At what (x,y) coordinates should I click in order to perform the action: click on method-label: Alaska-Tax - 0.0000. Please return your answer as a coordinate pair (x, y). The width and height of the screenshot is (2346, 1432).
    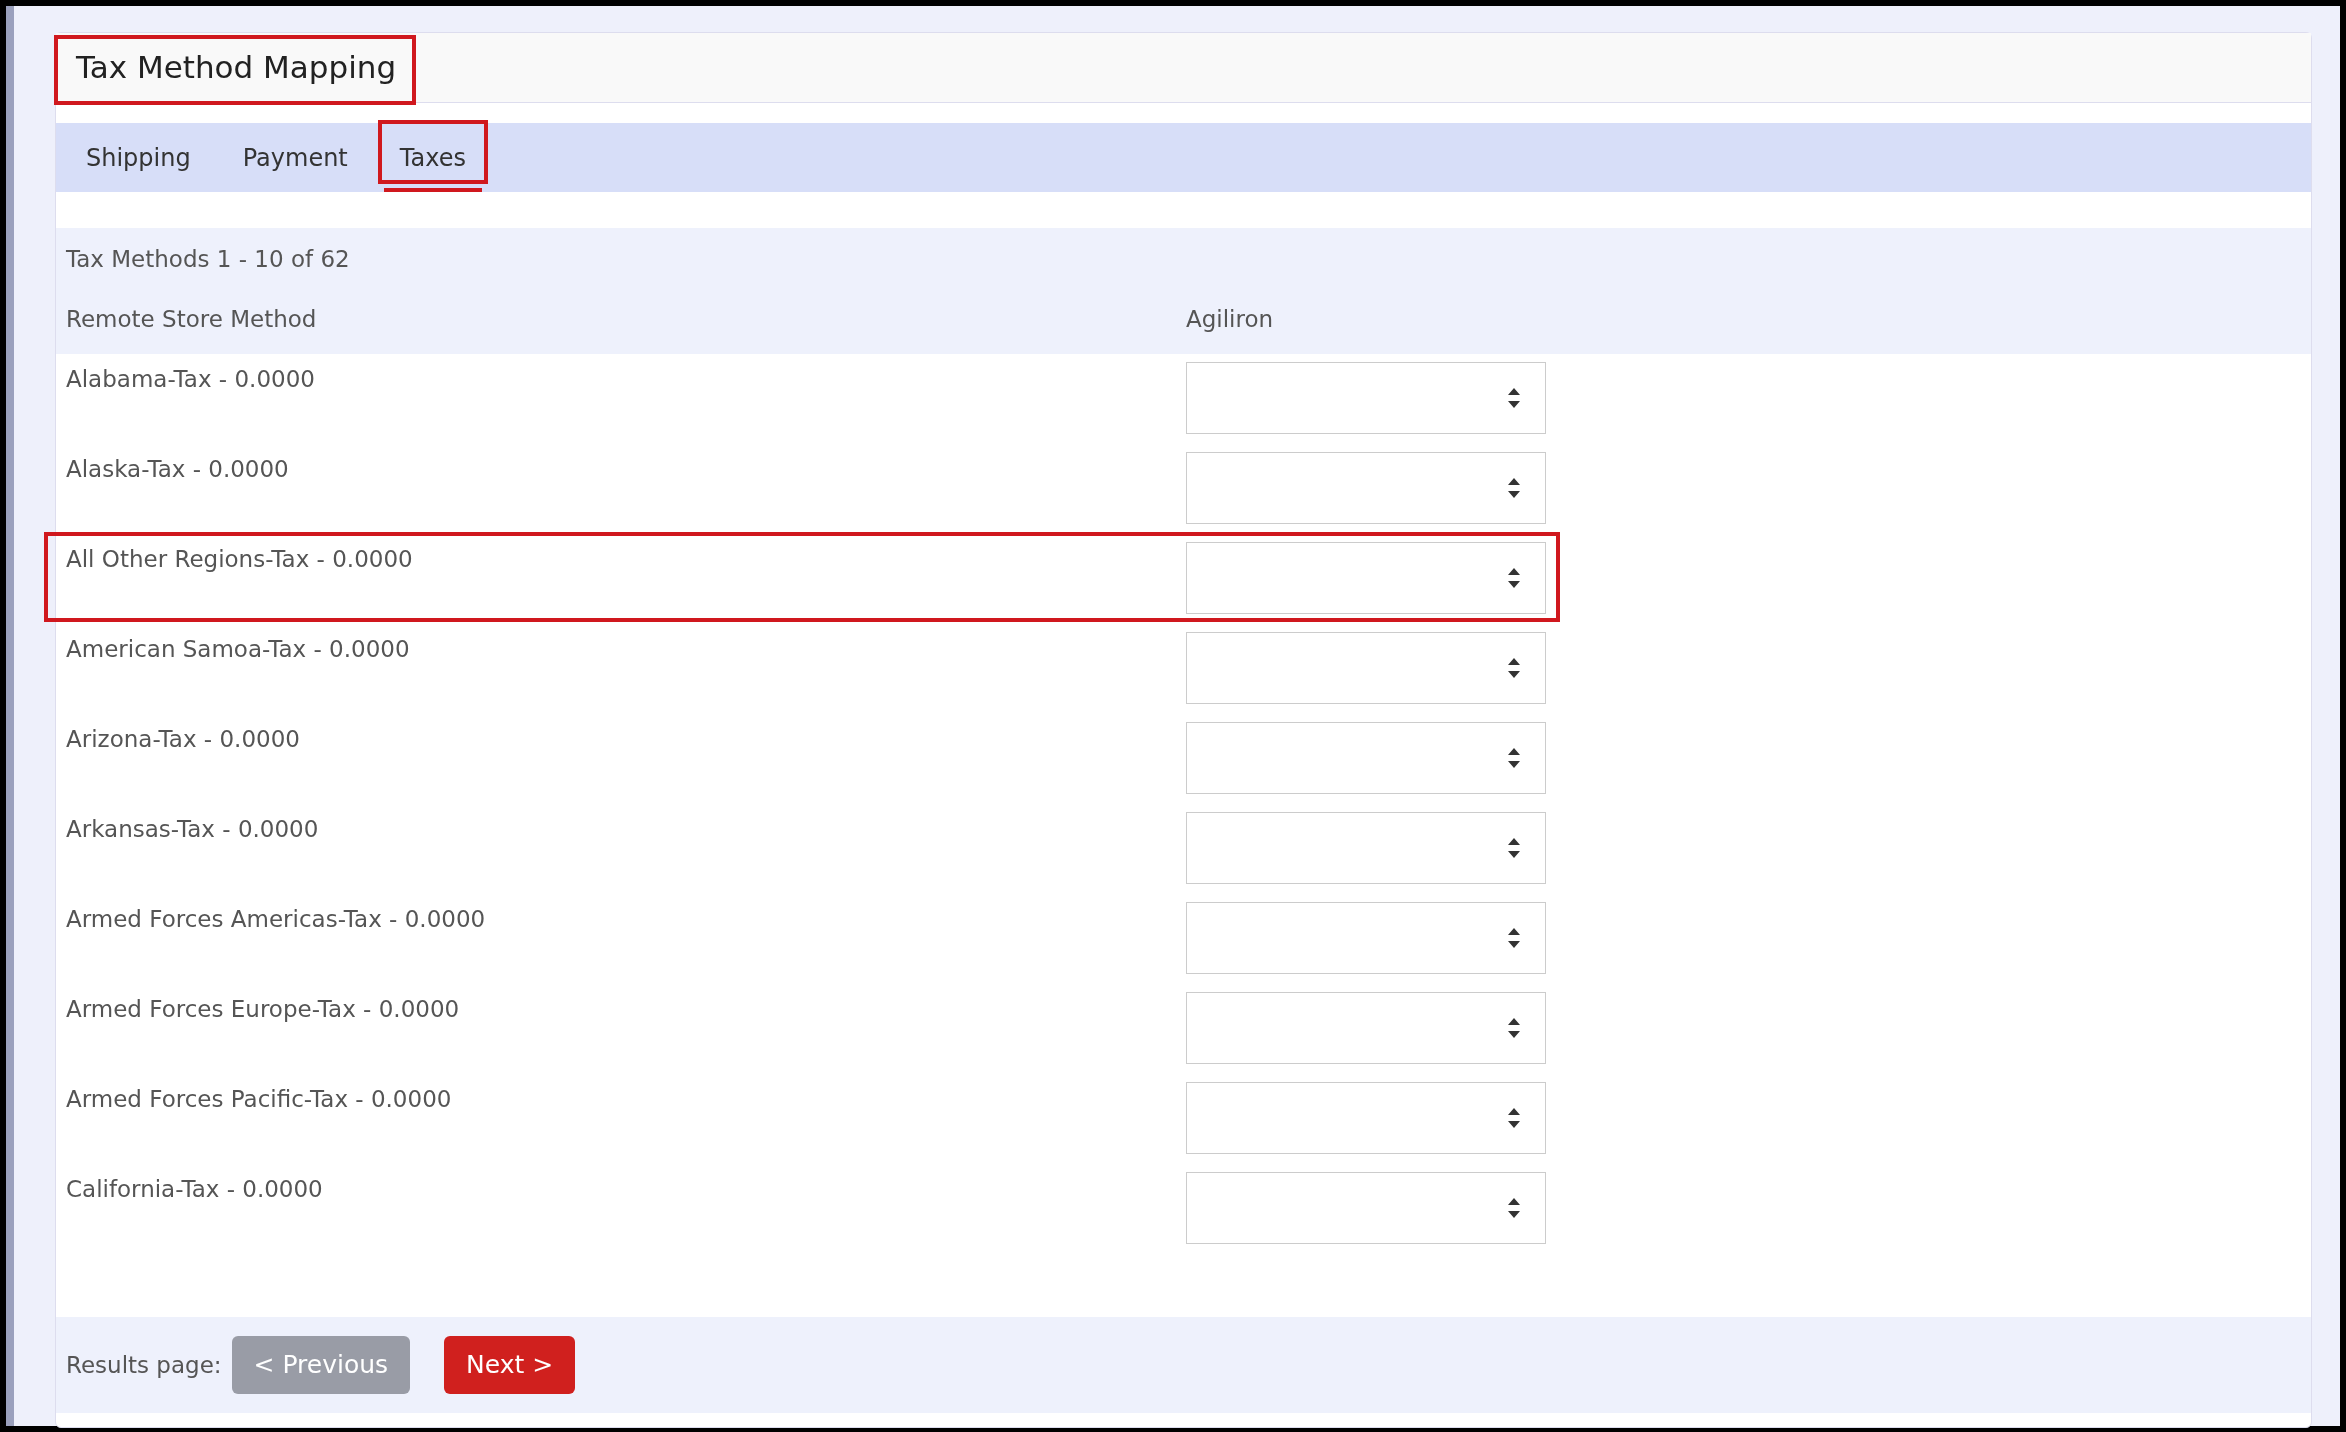
    Looking at the image, I should click on (178, 469).